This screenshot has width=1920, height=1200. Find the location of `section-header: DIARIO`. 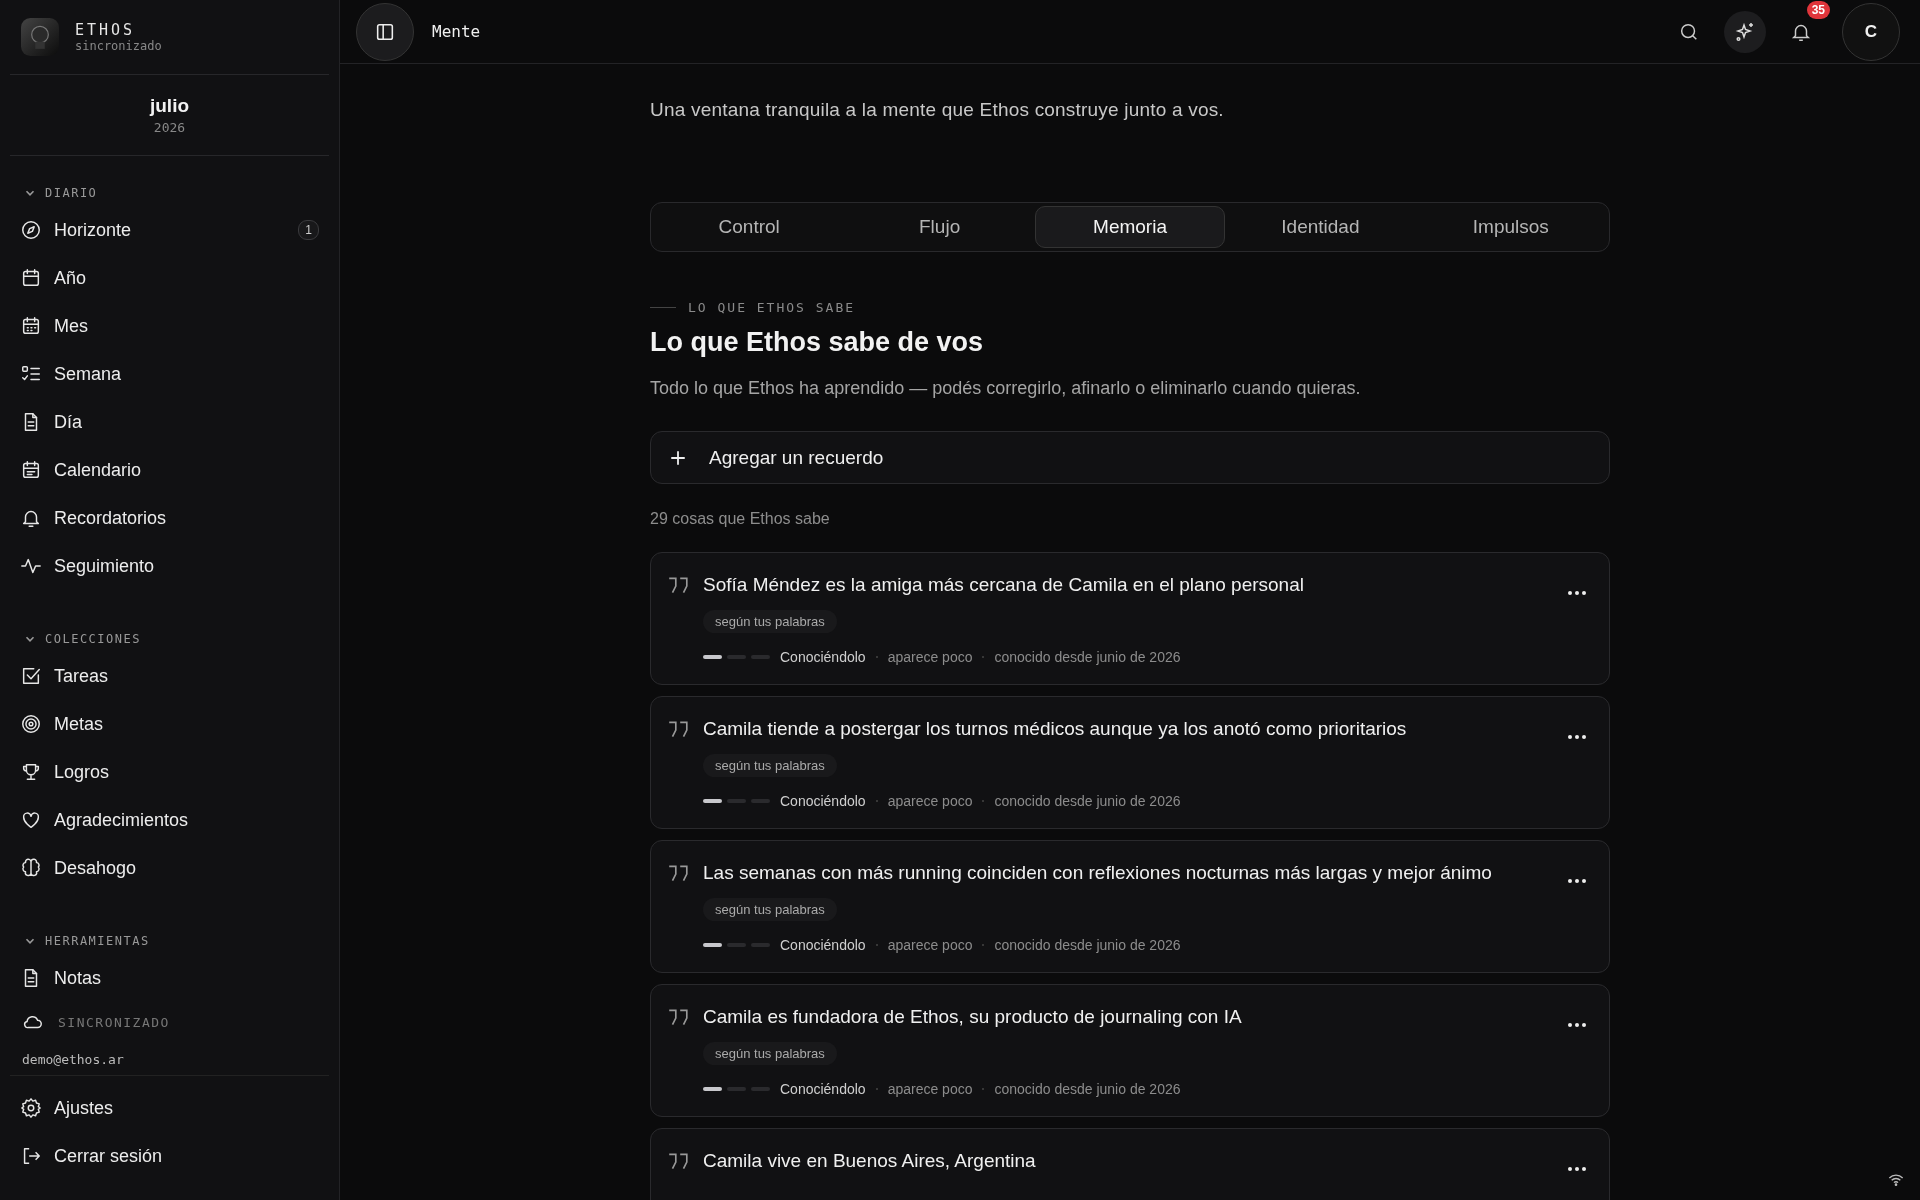

section-header: DIARIO is located at coordinates (60, 193).